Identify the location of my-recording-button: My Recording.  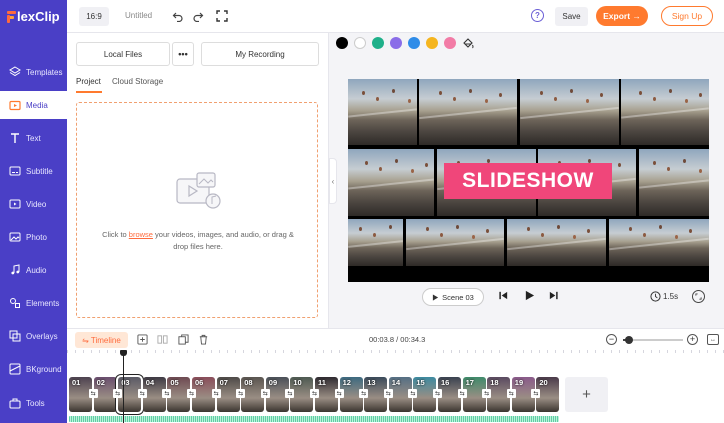
(260, 54).